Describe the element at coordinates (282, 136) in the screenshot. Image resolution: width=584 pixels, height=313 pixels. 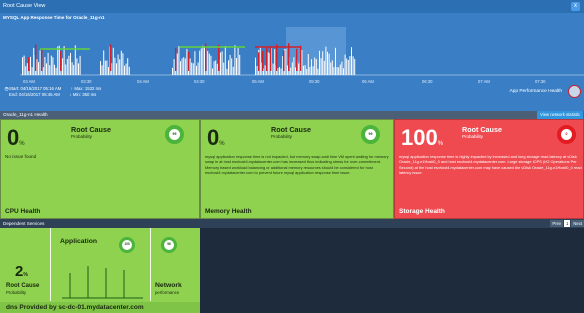
I see `memory-probability-label: Probability` at that location.